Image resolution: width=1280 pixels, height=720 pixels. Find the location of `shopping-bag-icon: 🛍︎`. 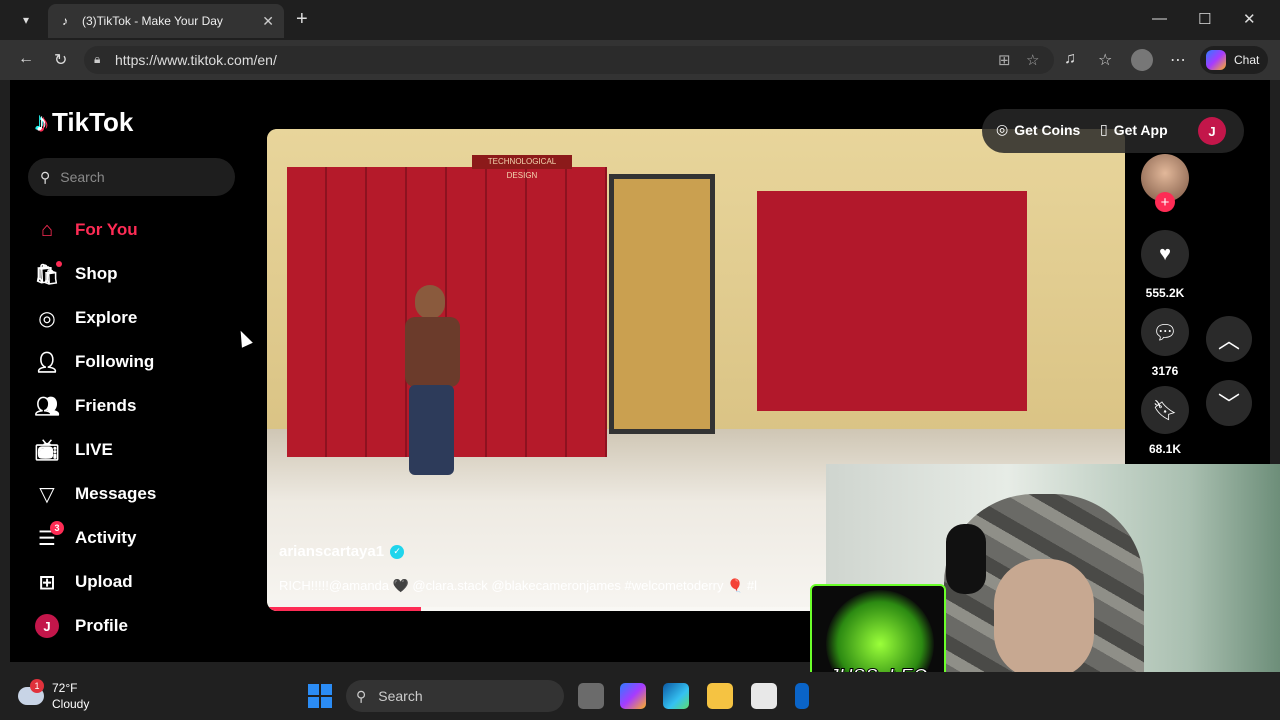

shopping-bag-icon: 🛍︎ is located at coordinates (47, 274).